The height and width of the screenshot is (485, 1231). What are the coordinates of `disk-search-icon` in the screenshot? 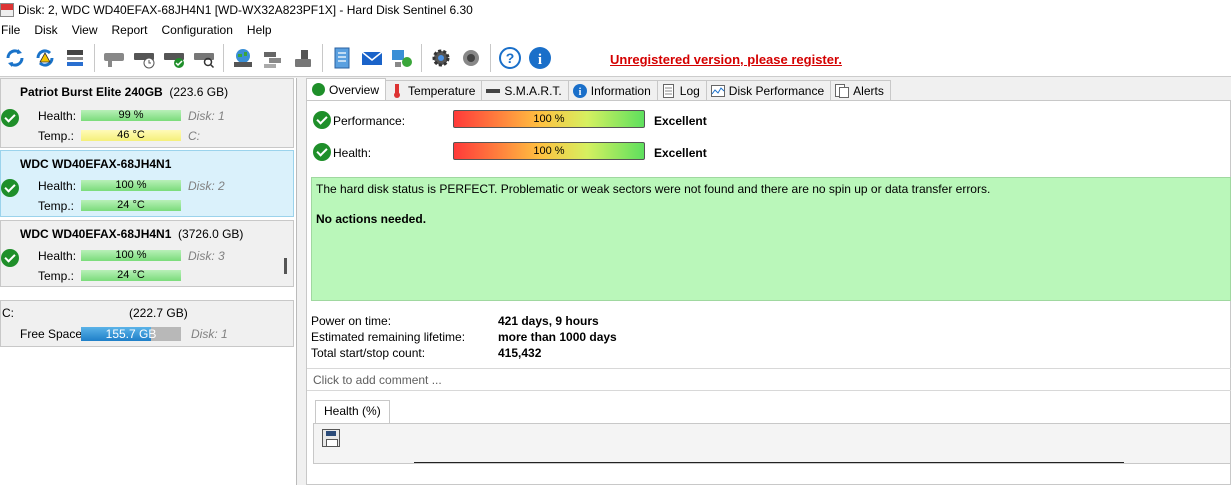 It's located at (204, 58).